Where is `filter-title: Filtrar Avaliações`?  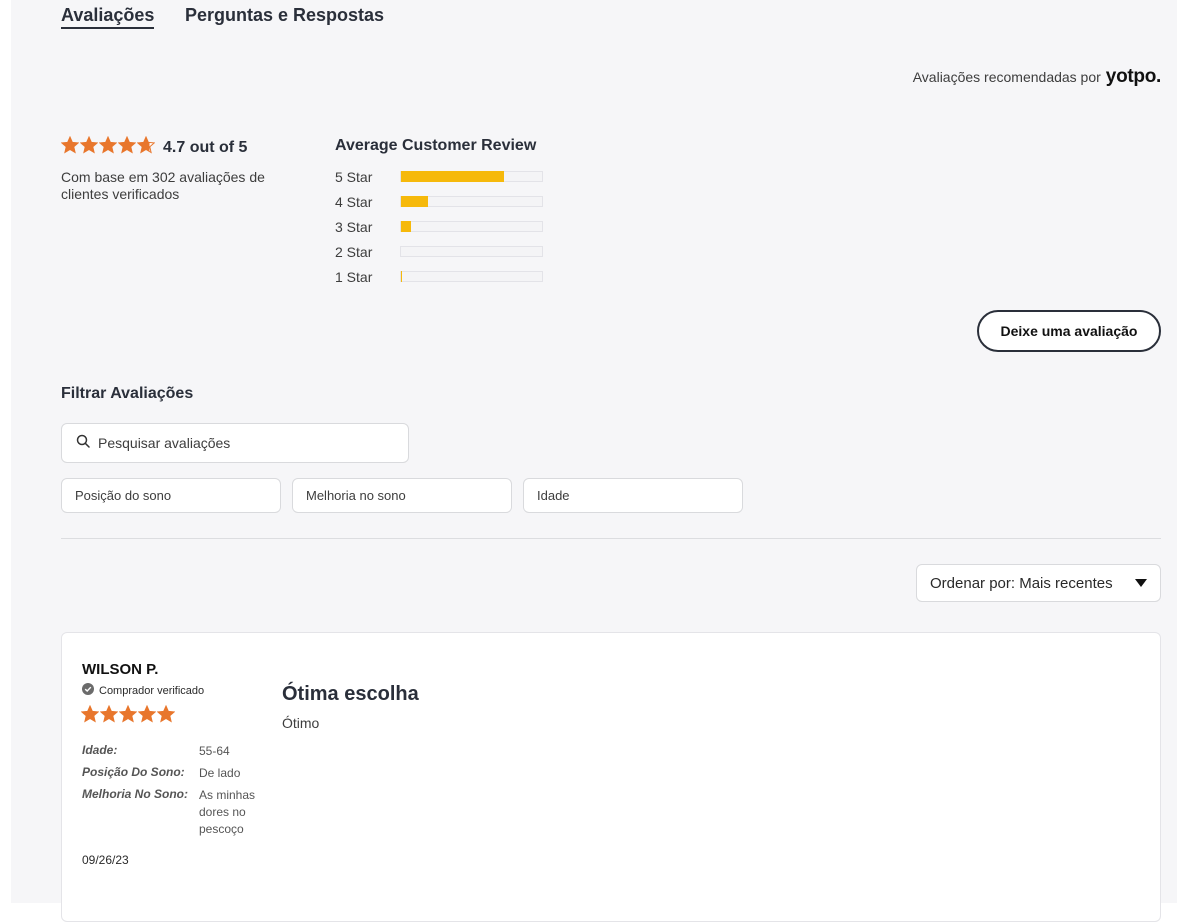
filter-title: Filtrar Avaliações is located at coordinates (127, 393).